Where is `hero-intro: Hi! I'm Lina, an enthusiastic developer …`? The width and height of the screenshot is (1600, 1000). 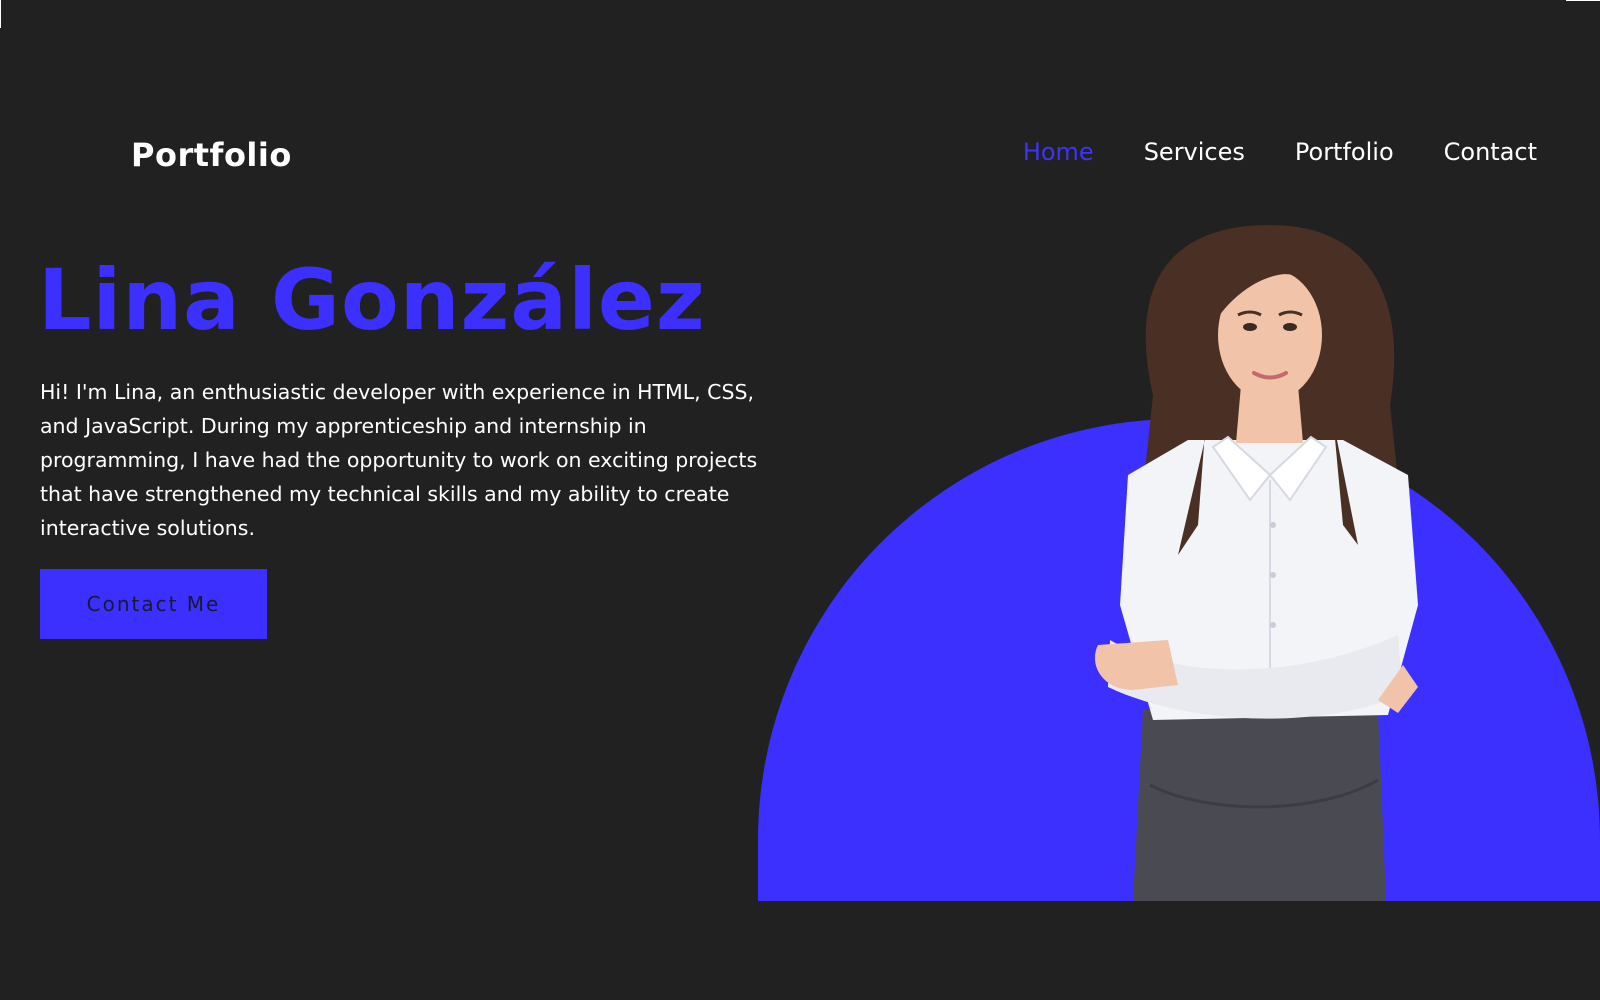 hero-intro: Hi! I'm Lina, an enthusiastic developer … is located at coordinates (399, 460).